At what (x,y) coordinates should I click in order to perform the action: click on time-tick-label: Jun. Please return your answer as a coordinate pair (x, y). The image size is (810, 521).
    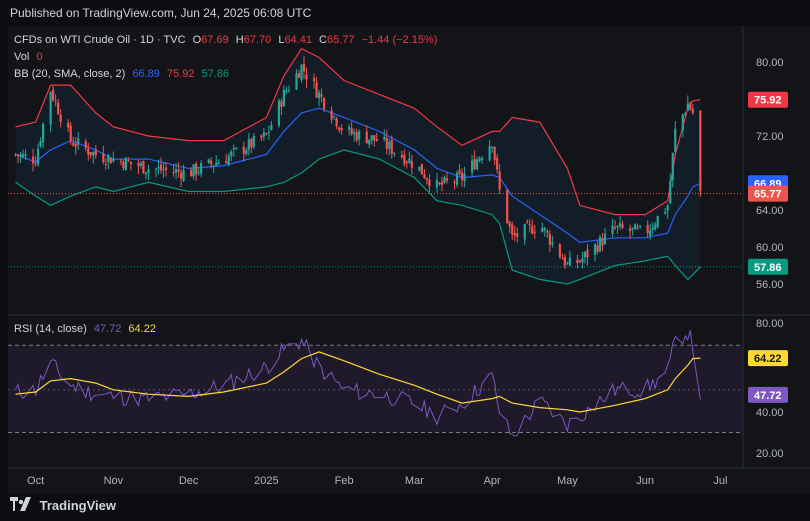
    Looking at the image, I should click on (645, 481).